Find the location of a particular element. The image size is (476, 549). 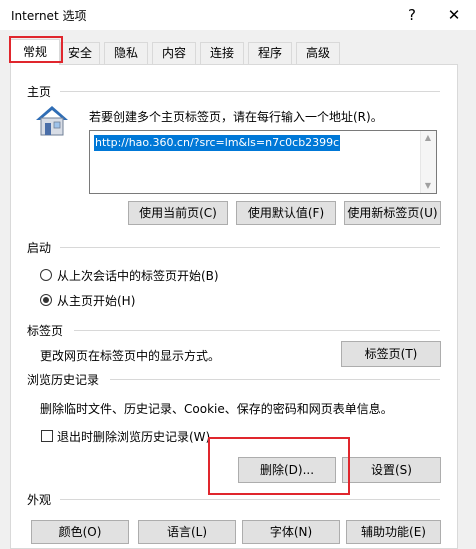

startup-divider is located at coordinates (250, 247).